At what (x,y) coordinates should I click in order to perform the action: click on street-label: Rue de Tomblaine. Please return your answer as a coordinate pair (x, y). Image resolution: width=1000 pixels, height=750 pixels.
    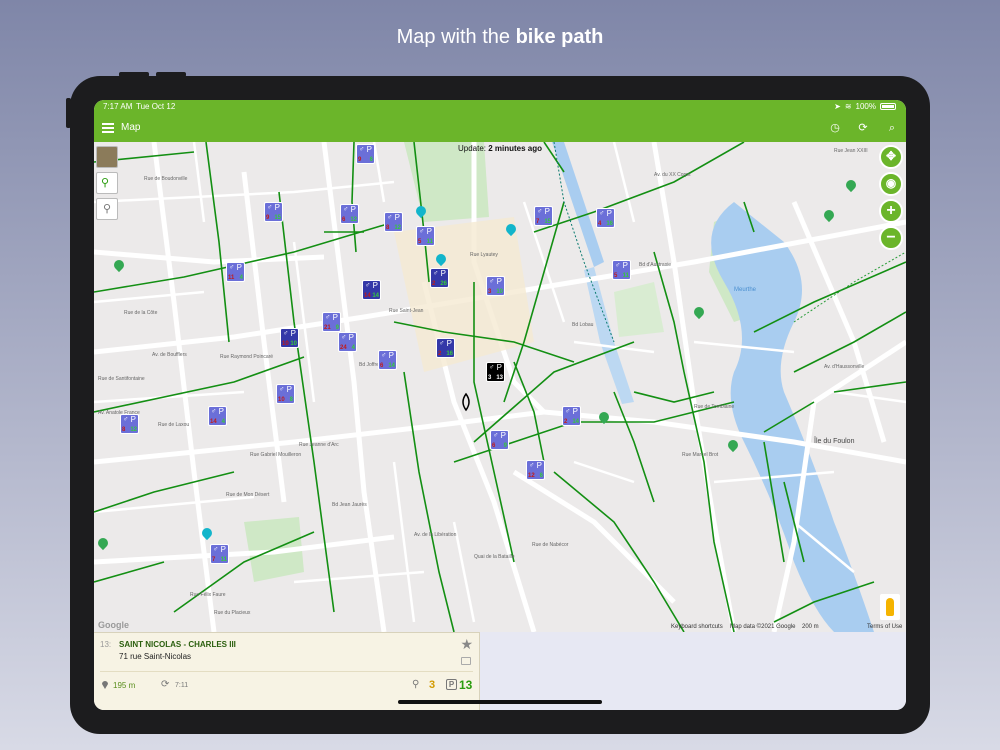
    Looking at the image, I should click on (714, 407).